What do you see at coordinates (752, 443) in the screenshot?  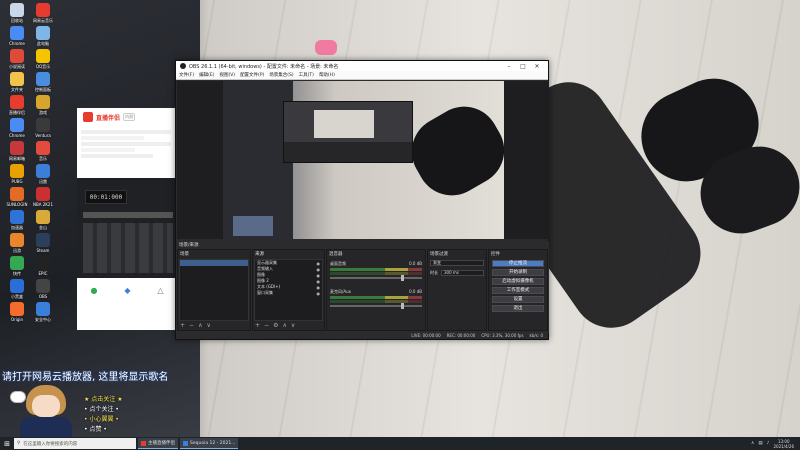 I see `chevron-up-icon: ∧` at bounding box center [752, 443].